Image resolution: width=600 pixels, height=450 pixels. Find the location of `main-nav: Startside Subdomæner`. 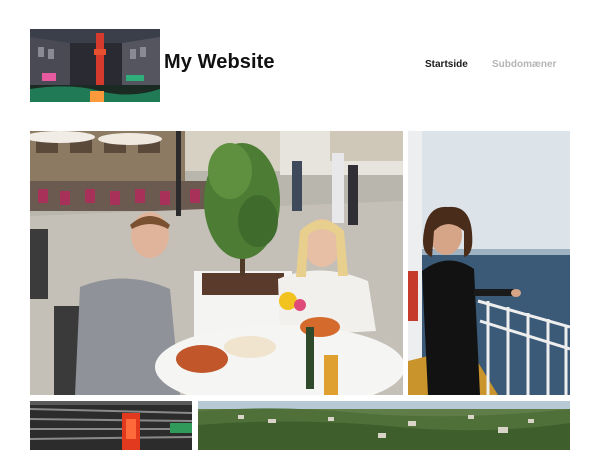

main-nav: Startside Subdomæner is located at coordinates (300, 67).